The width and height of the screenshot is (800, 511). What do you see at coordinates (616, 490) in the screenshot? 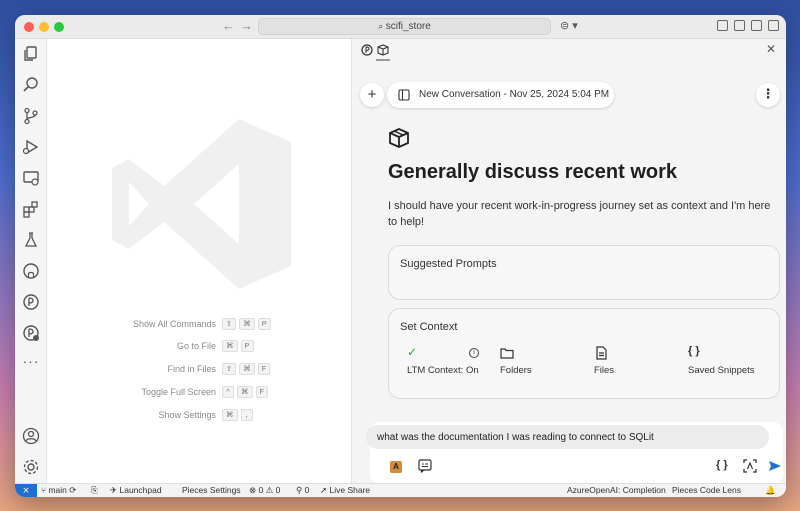
I see `model-status: AzureOpenAI: Completion` at bounding box center [616, 490].